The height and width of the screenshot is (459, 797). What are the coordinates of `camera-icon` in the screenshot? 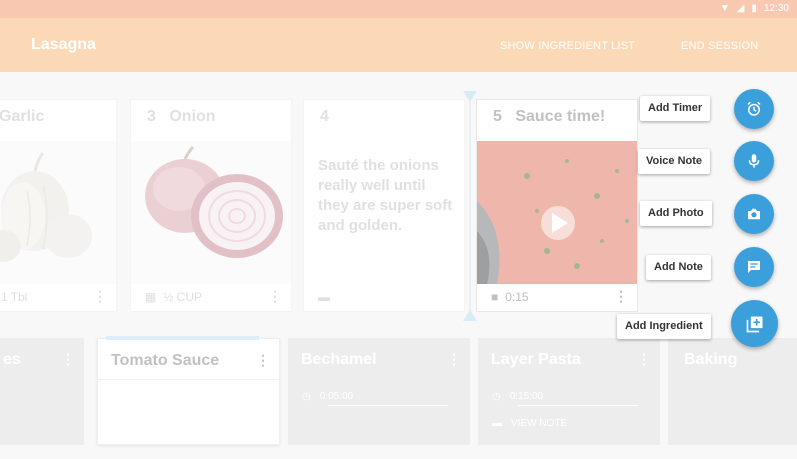 It's located at (754, 214).